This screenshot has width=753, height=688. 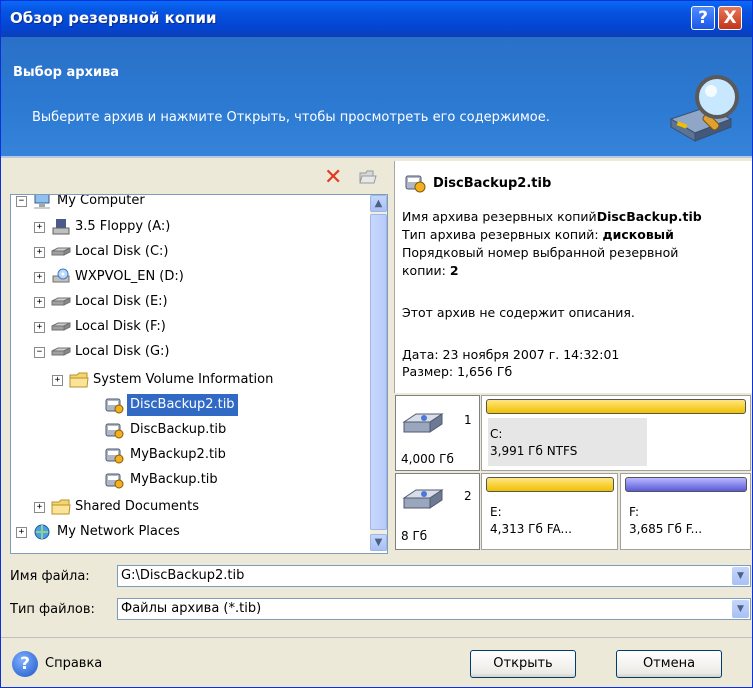 I want to click on tree-item-mybackup2: MyBackup2.tib, so click(x=189, y=455).